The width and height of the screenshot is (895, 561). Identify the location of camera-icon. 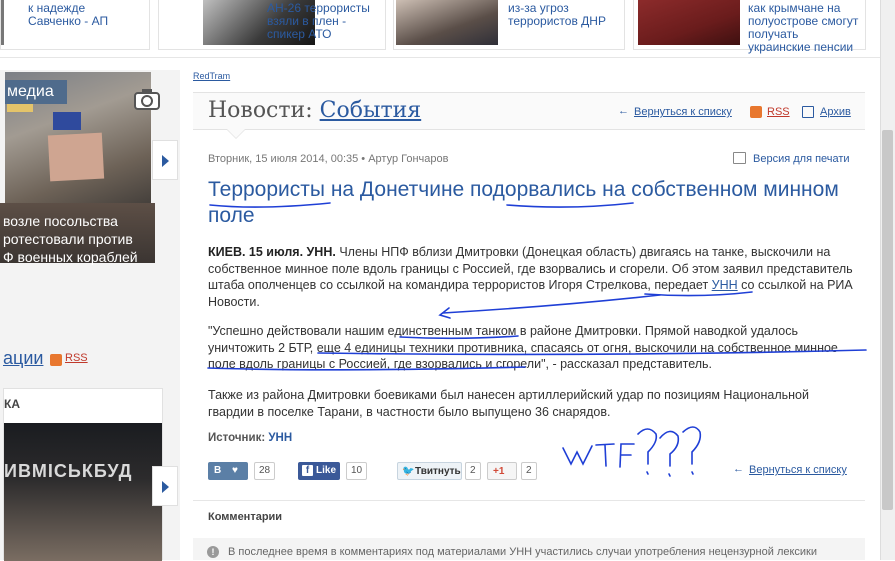
(147, 99).